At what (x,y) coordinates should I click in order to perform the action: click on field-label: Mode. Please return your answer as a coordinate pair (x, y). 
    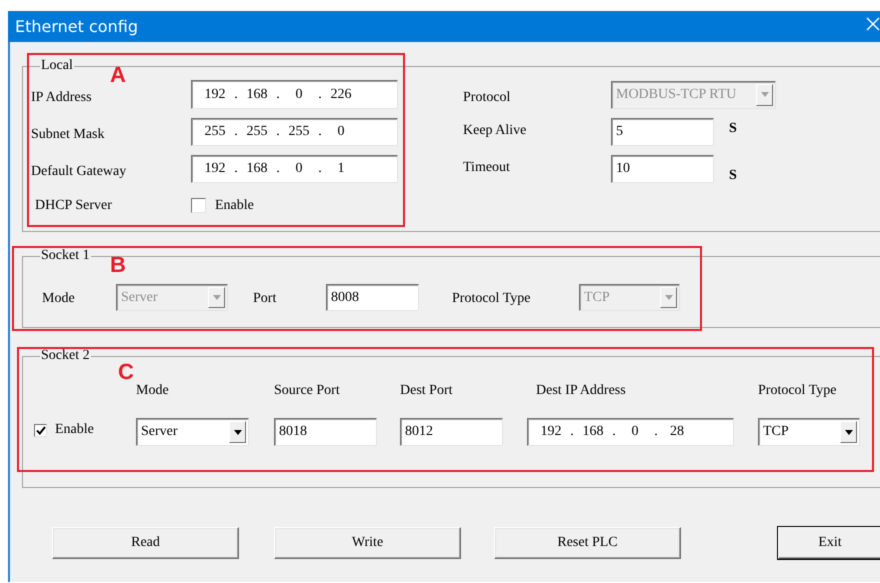
    Looking at the image, I should click on (59, 298).